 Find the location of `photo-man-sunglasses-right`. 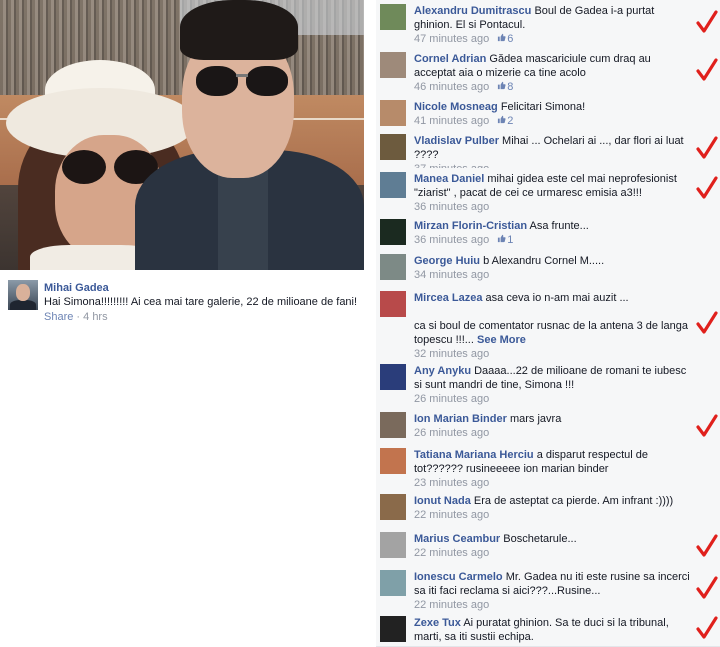

photo-man-sunglasses-right is located at coordinates (267, 81).